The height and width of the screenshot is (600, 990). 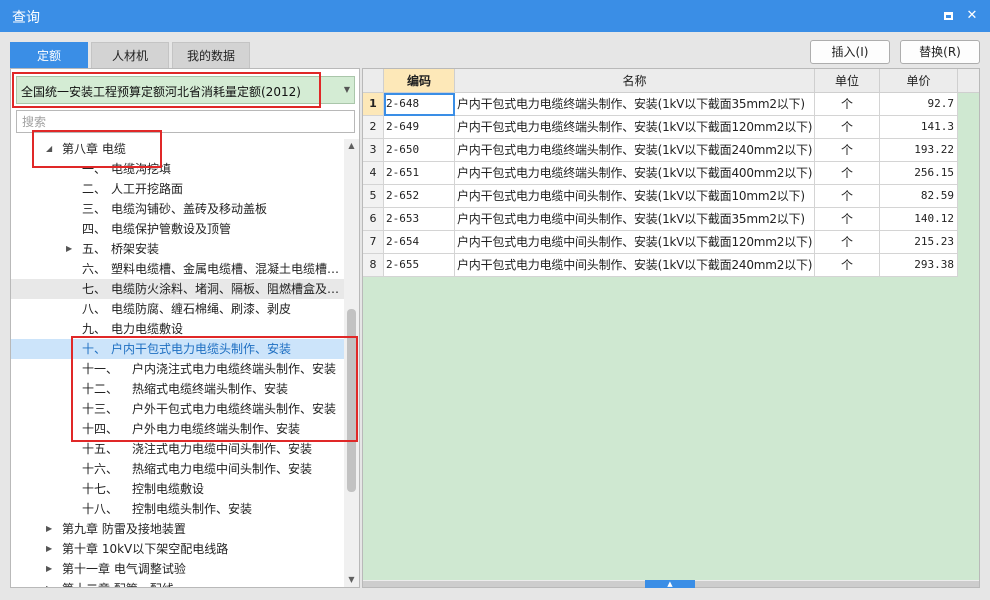 What do you see at coordinates (177, 389) in the screenshot?
I see `tree-section-item: 十二、 热缩式电缆终端头制作、安装` at bounding box center [177, 389].